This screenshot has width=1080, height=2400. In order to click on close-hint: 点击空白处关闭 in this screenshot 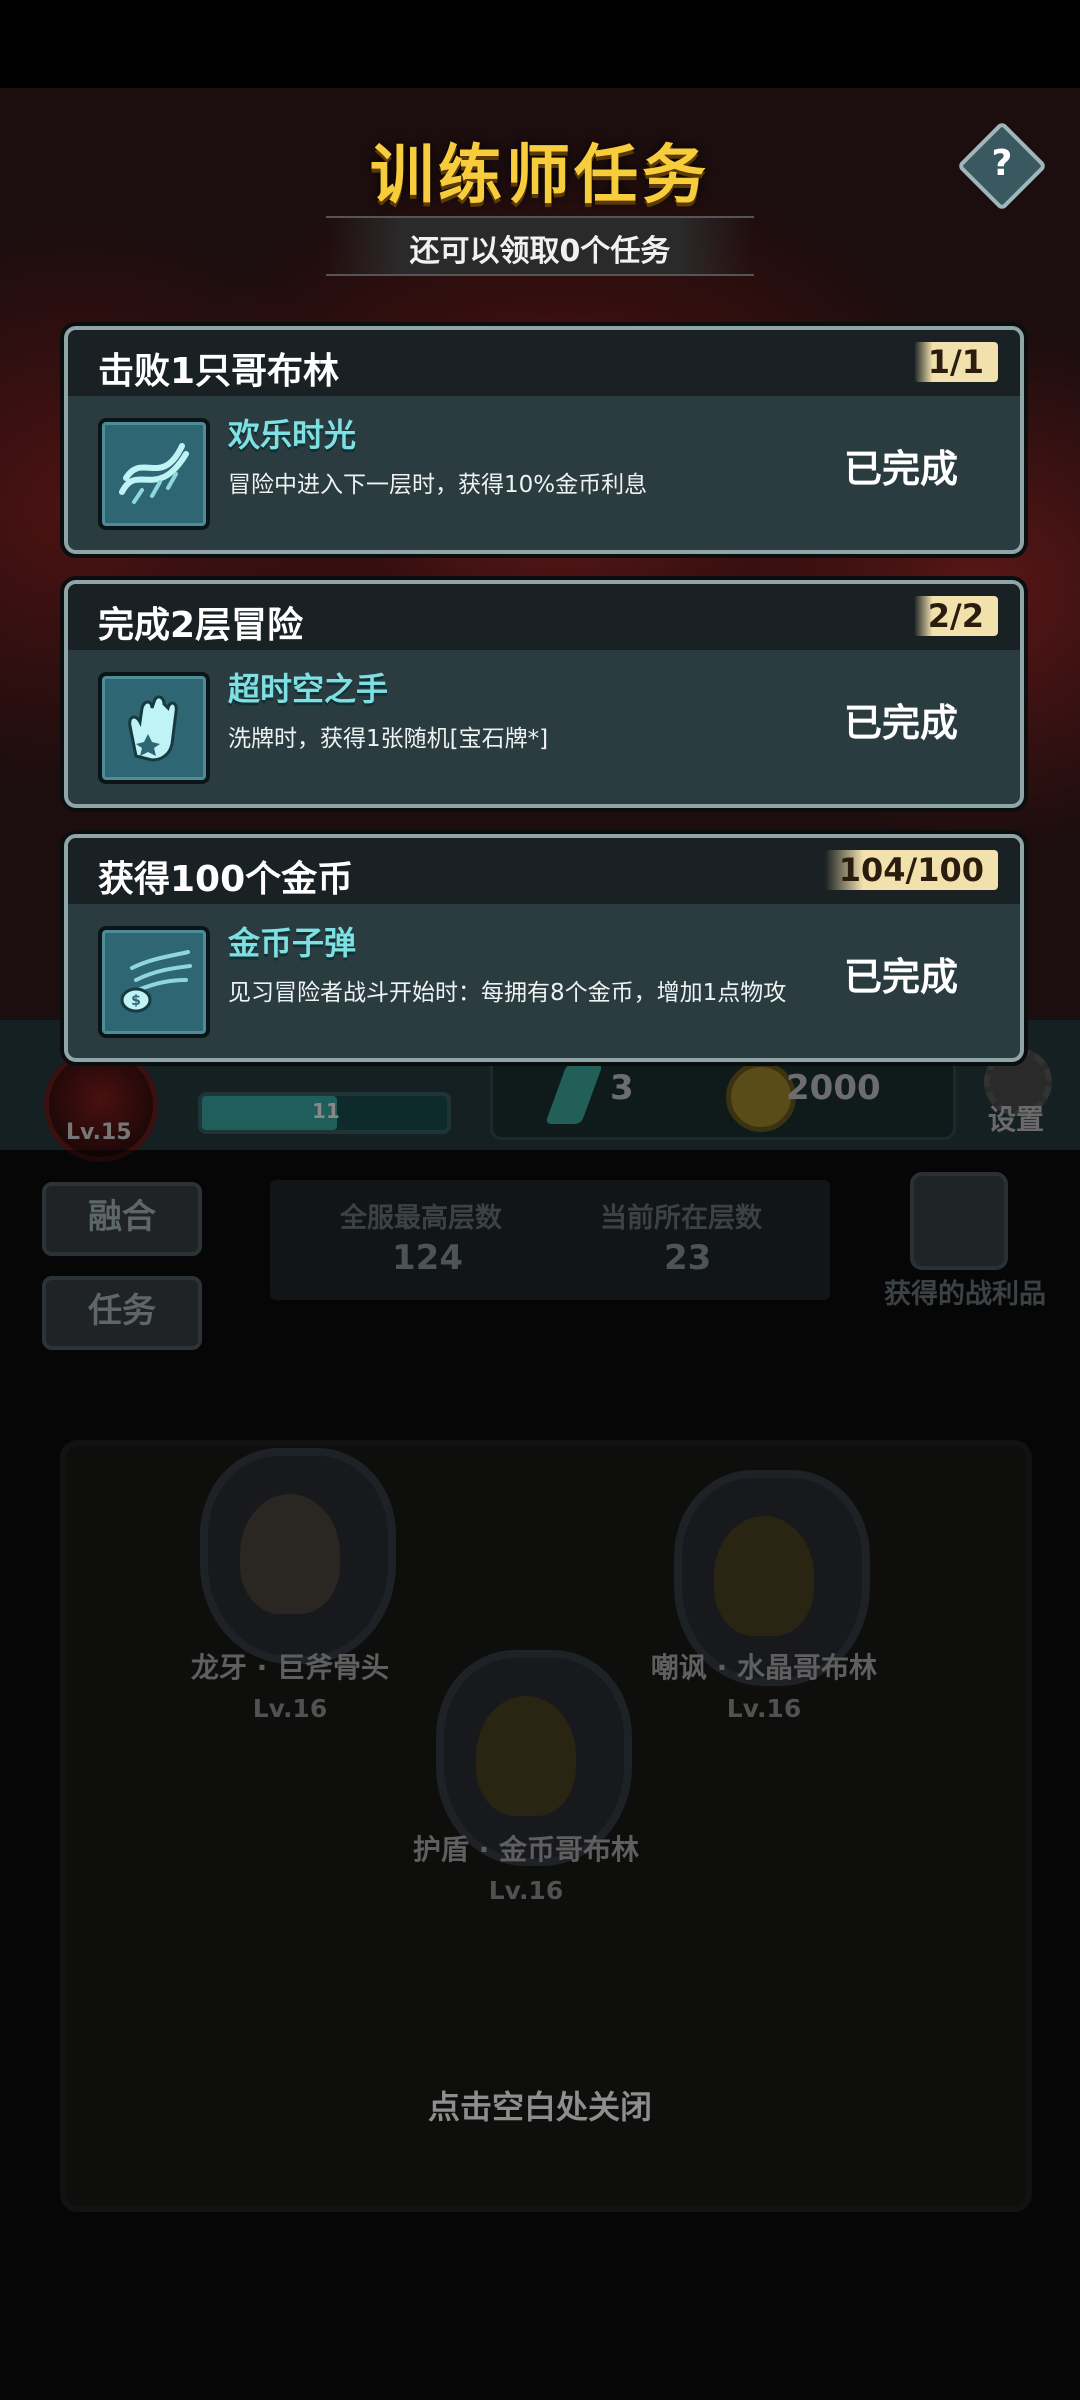, I will do `click(540, 2105)`.